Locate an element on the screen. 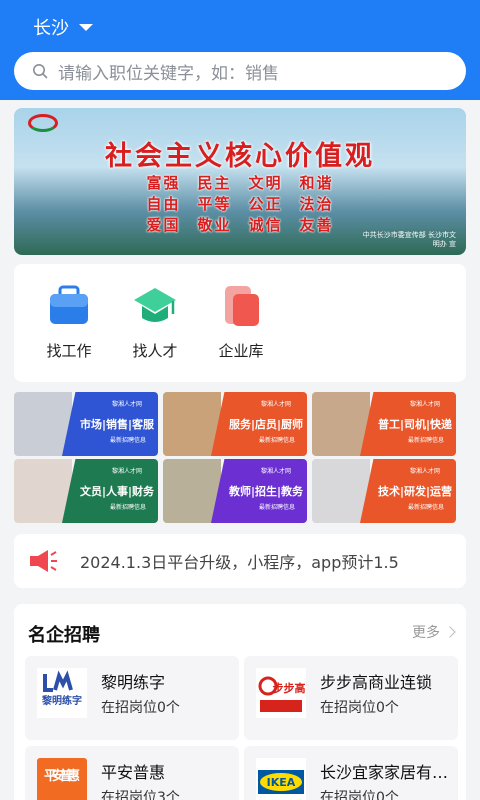 The height and width of the screenshot is (800, 480). category-label: 市场|销售|客服 is located at coordinates (116, 424).